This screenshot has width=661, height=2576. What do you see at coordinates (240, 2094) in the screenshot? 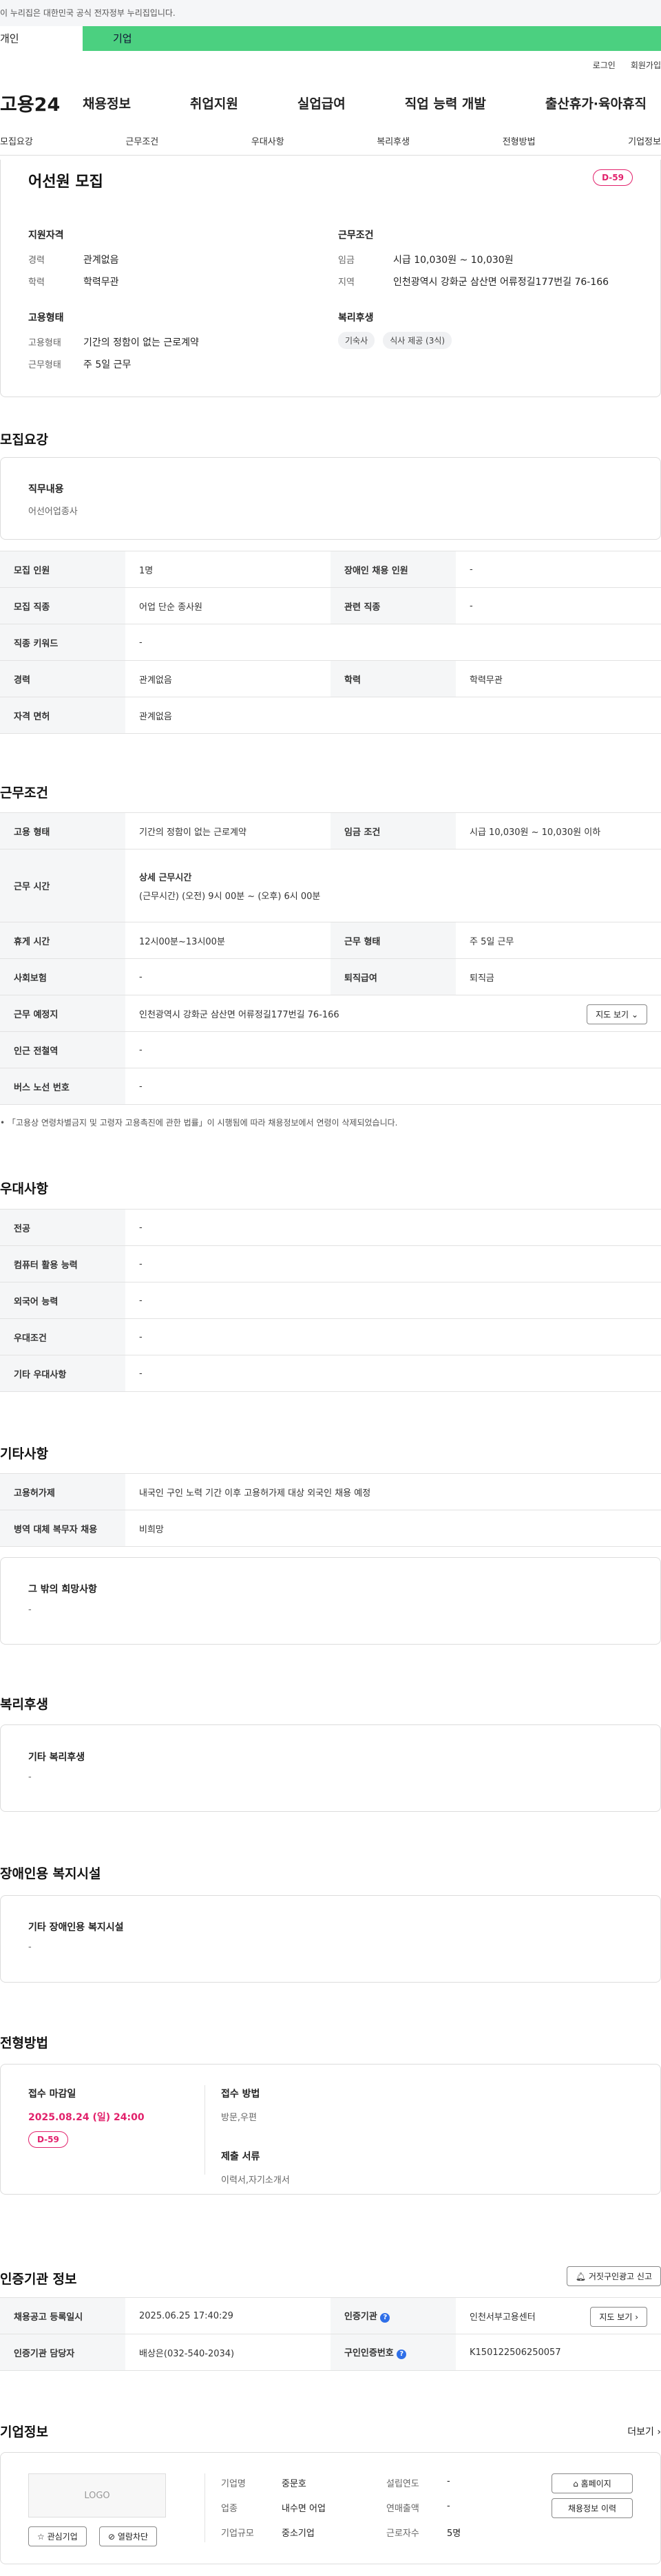
I see `apply-method-label: 접수 방법` at bounding box center [240, 2094].